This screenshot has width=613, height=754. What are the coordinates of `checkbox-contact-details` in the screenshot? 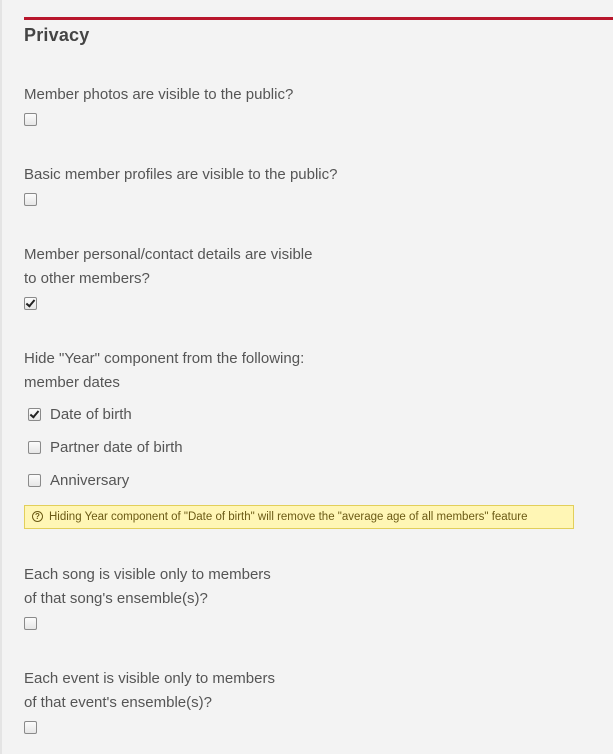 It's located at (30, 303).